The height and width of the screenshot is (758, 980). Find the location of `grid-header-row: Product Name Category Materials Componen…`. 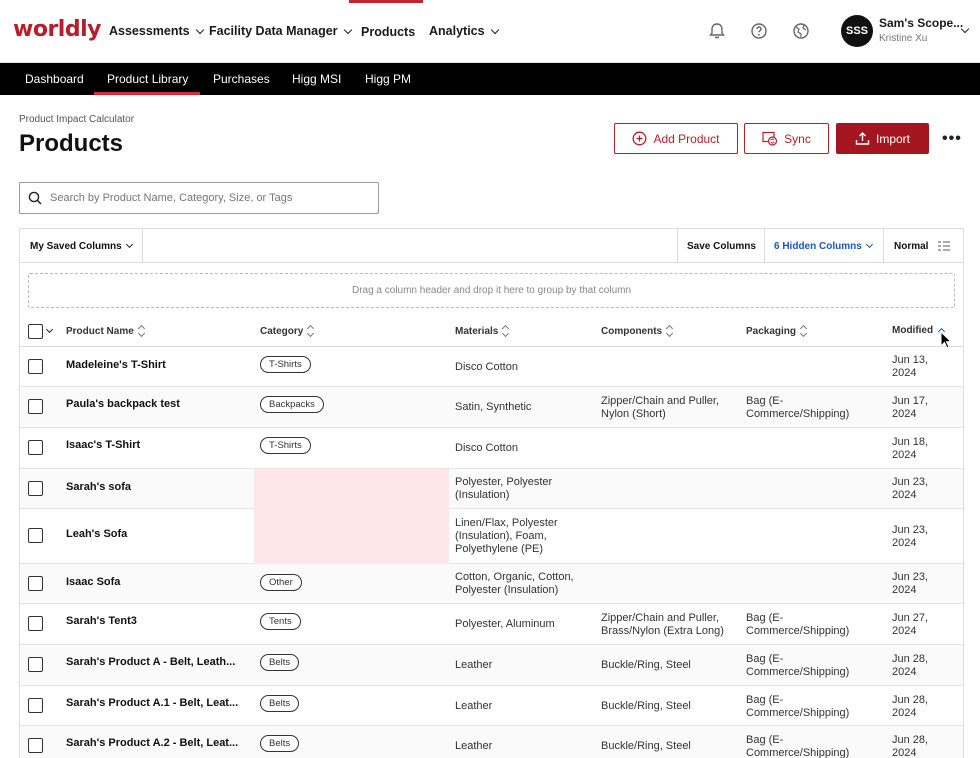

grid-header-row: Product Name Category Materials Componen… is located at coordinates (491, 332).